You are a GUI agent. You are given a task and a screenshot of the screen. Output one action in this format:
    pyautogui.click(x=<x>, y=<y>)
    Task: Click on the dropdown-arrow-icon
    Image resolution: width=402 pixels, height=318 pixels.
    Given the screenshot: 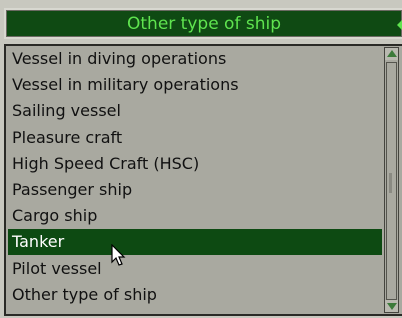 What is the action you would take?
    pyautogui.click(x=399, y=25)
    